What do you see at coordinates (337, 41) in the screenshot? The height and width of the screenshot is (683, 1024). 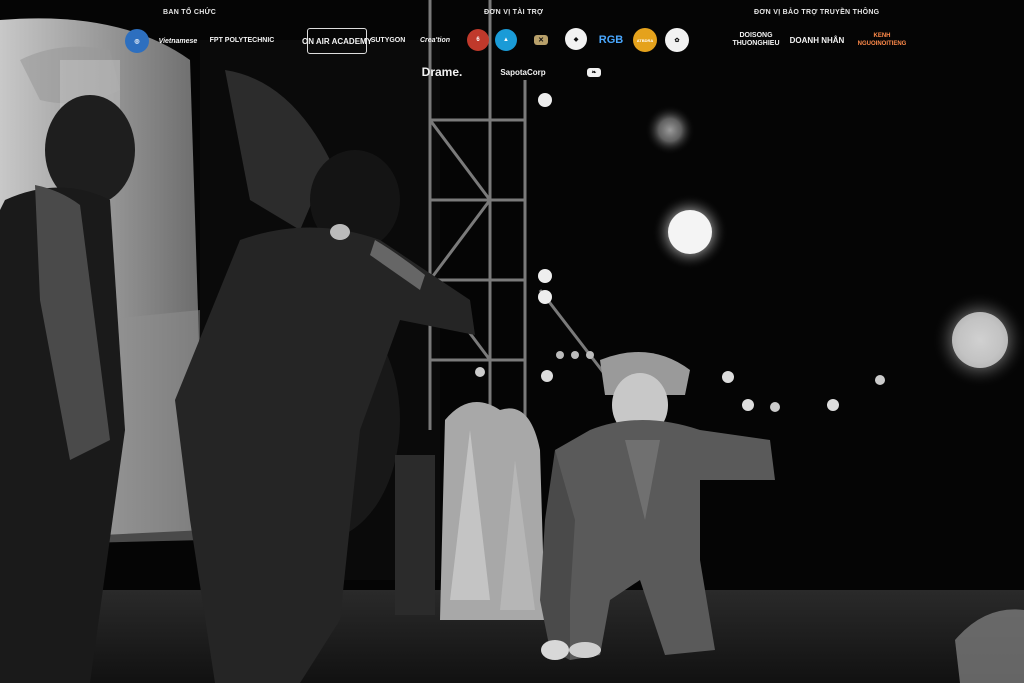 I see `sponsor-logo-onair: ON AIR ACADEMY` at bounding box center [337, 41].